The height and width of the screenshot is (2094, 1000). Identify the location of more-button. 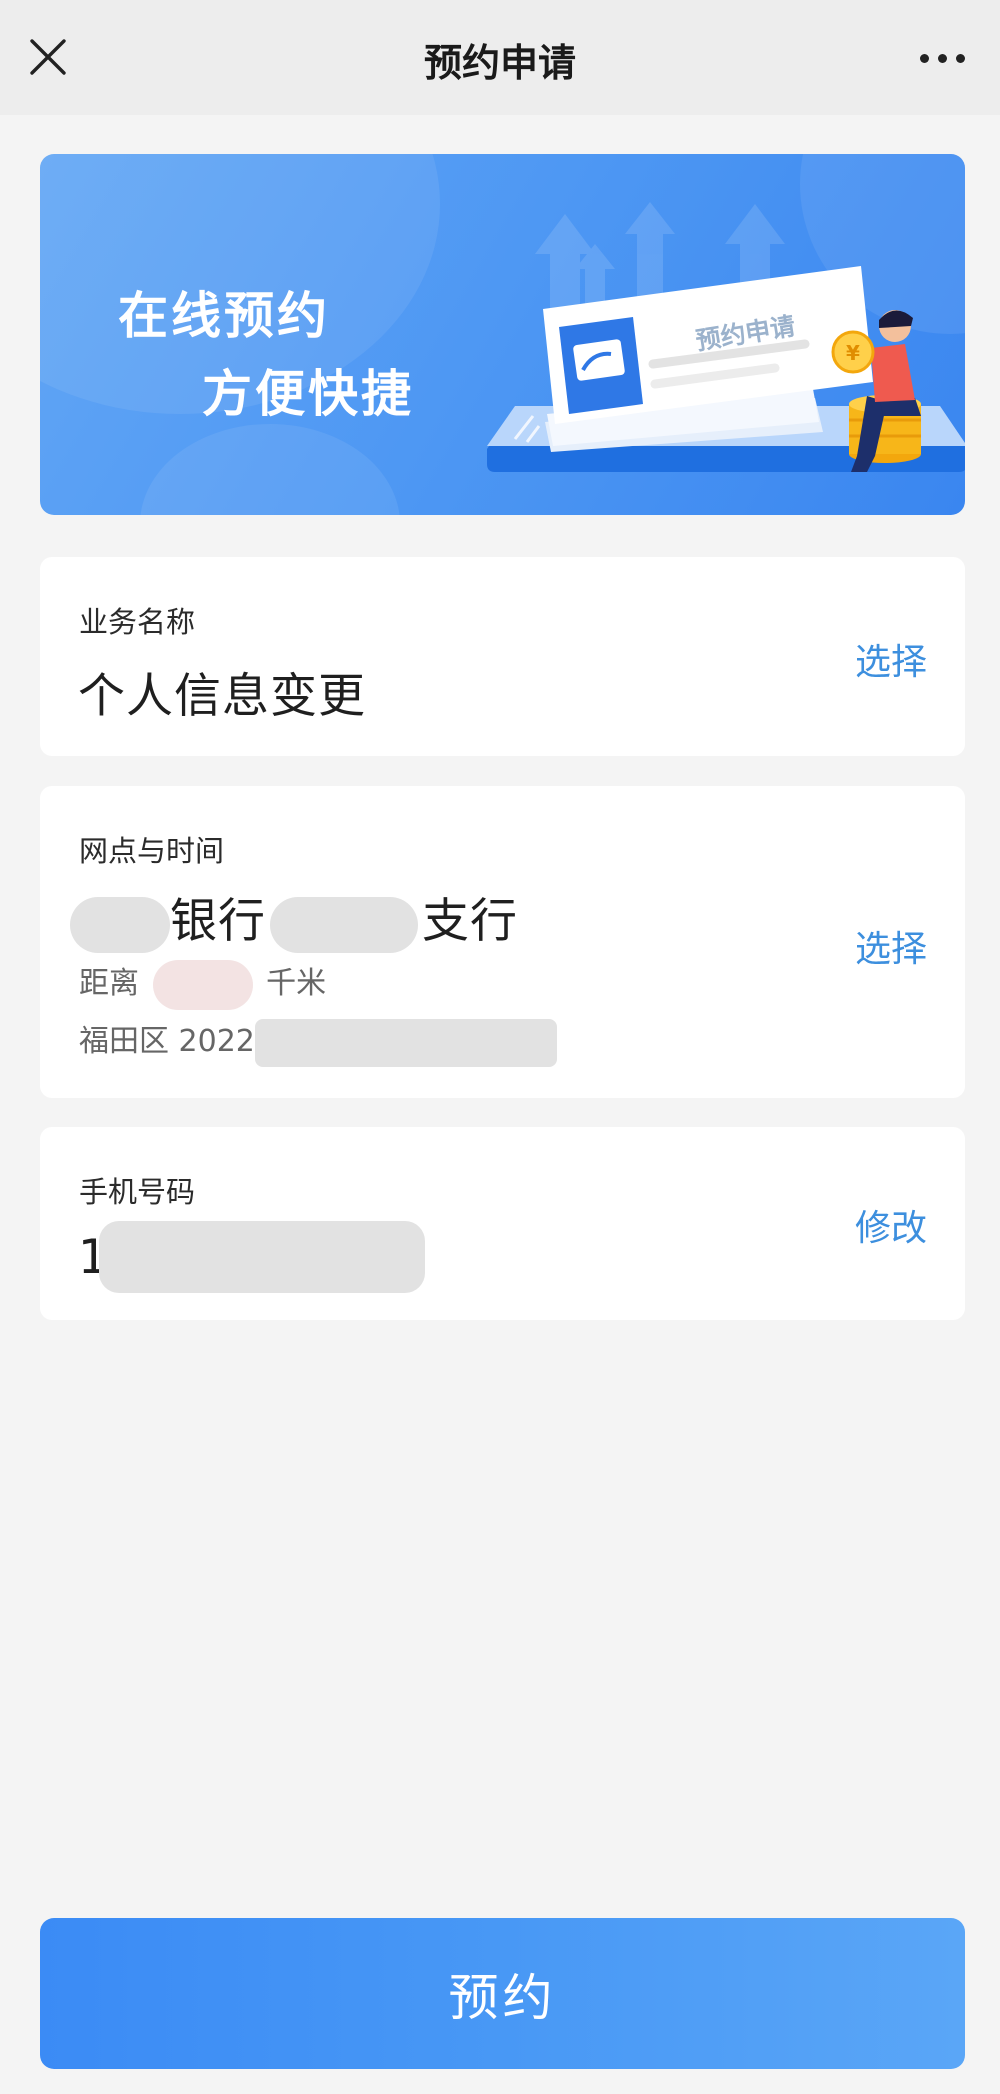
(942, 58).